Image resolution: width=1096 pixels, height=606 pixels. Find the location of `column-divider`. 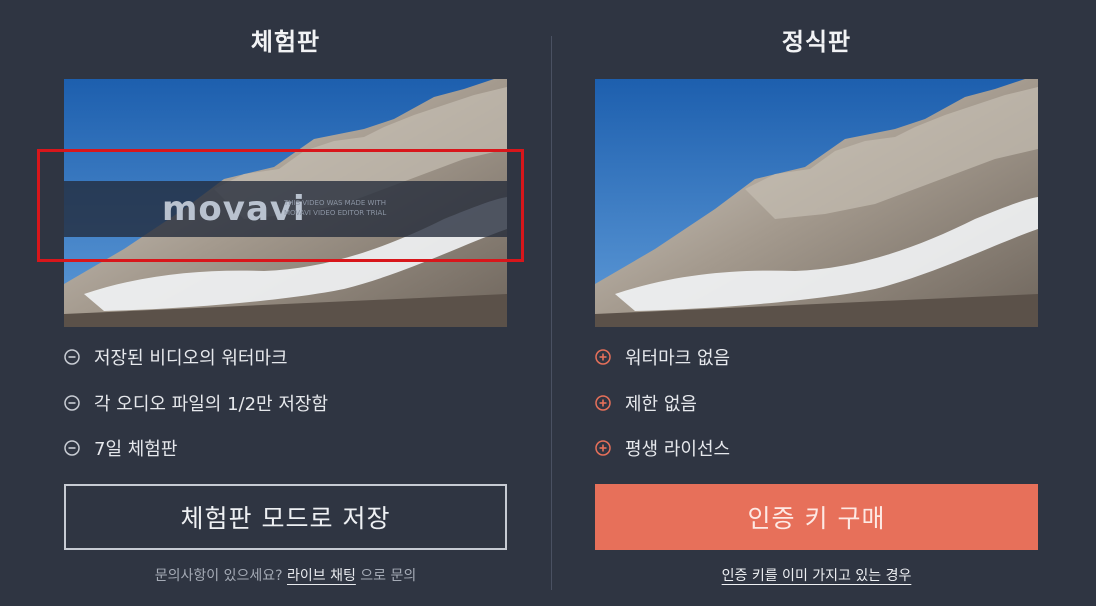

column-divider is located at coordinates (551, 313).